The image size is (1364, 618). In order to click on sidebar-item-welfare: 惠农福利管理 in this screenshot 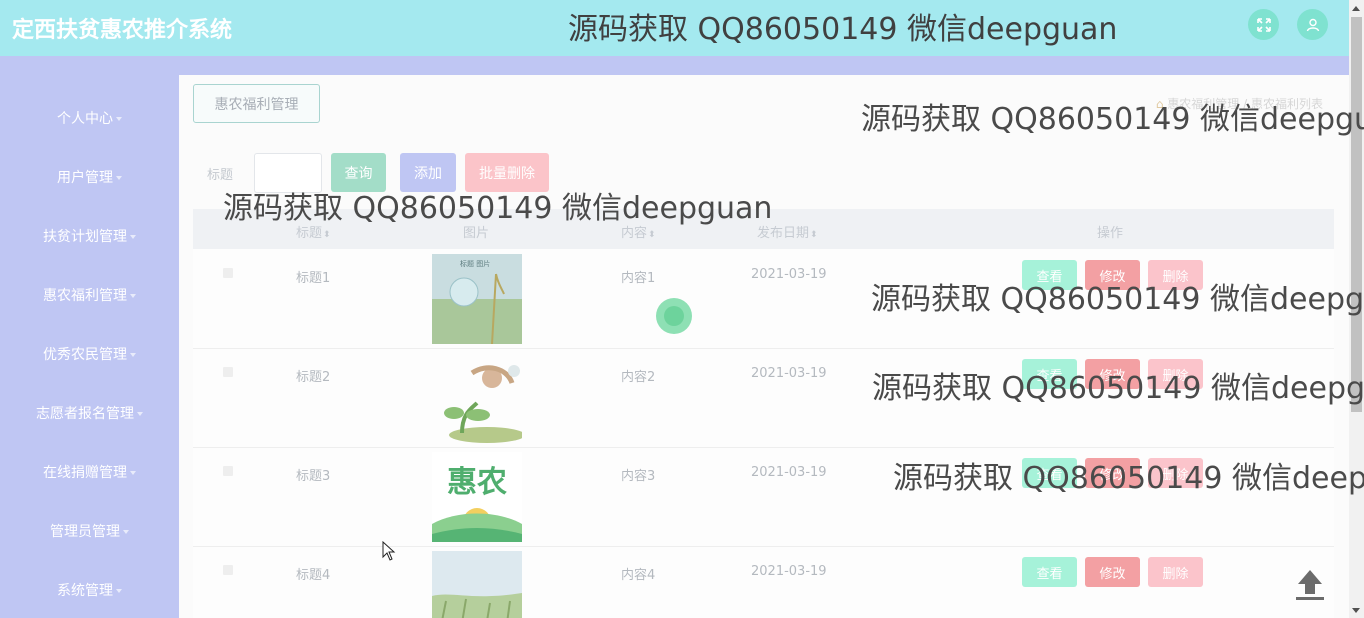, I will do `click(89, 295)`.